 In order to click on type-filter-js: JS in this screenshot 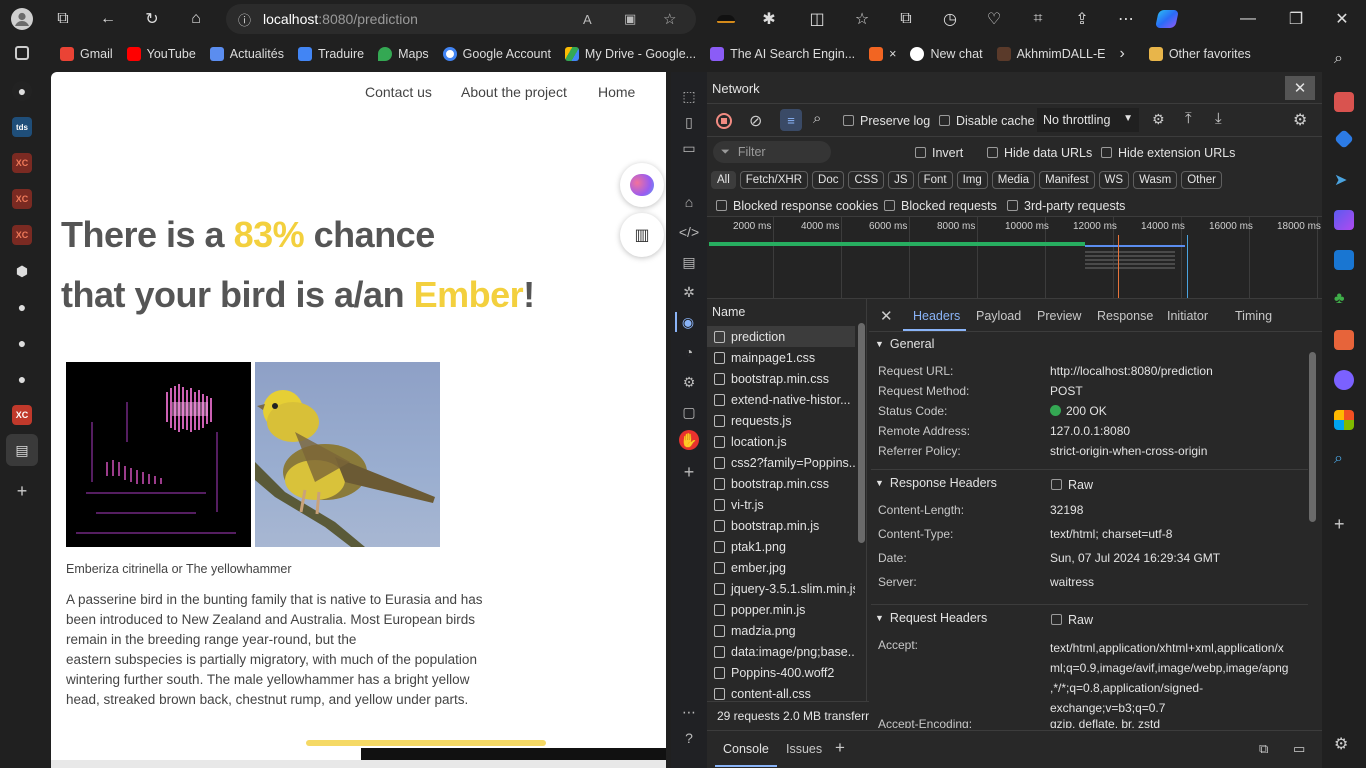, I will do `click(901, 180)`.